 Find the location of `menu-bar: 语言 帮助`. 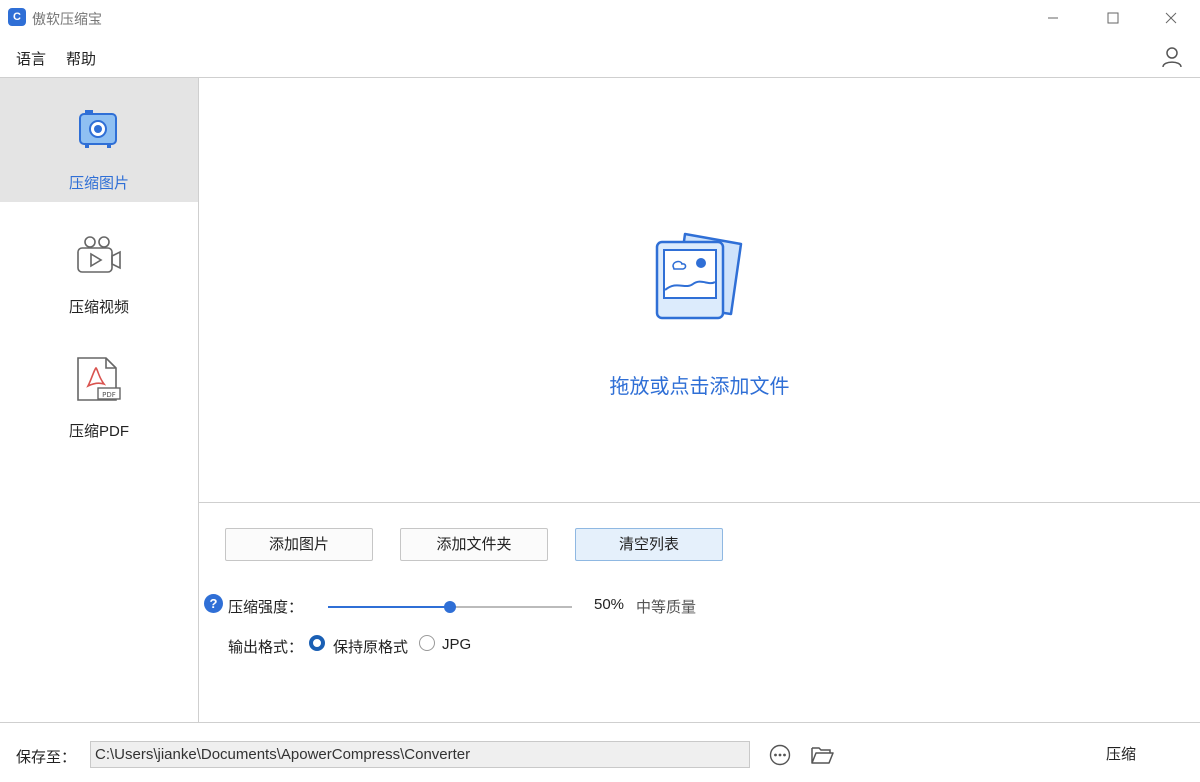

menu-bar: 语言 帮助 is located at coordinates (600, 57).